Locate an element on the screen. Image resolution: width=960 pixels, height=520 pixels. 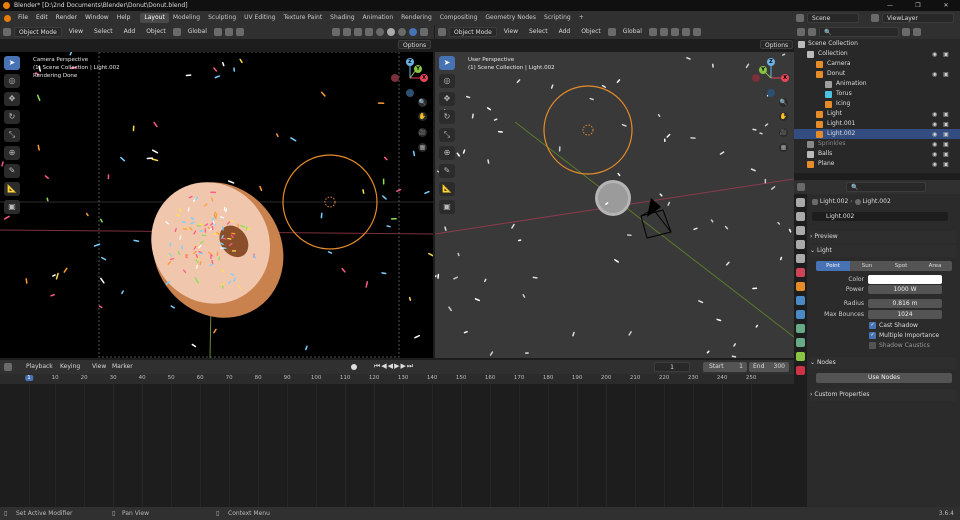
visibility-icon is located at coordinates (336, 32).